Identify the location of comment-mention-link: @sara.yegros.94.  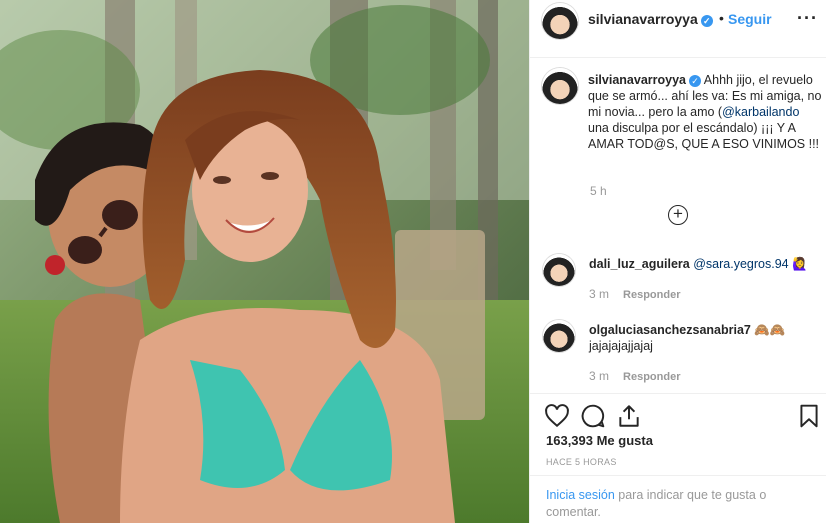
(740, 264).